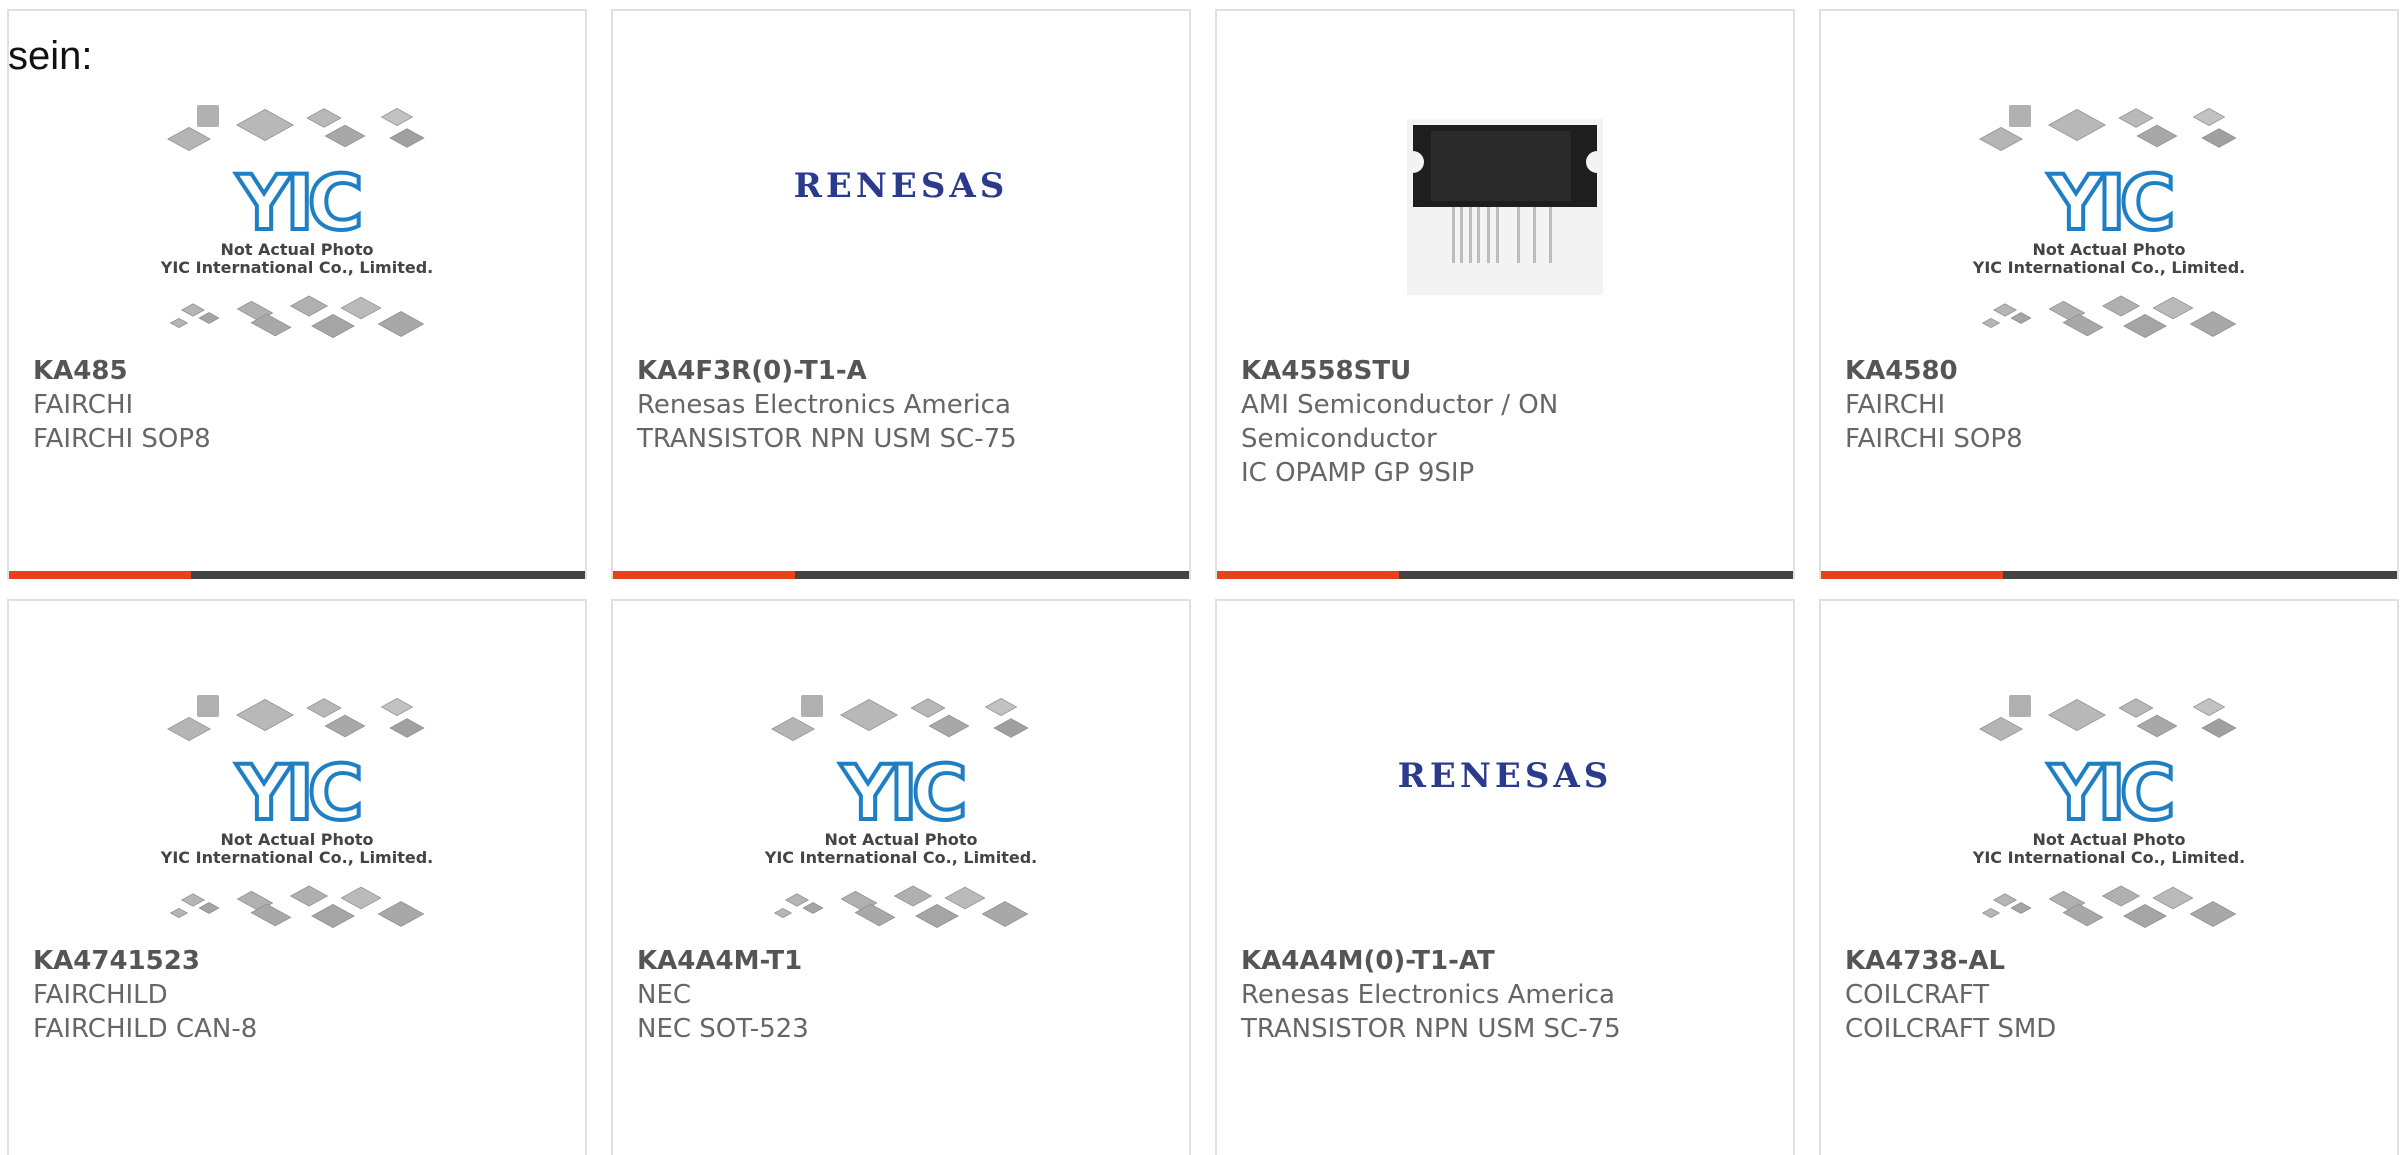 Image resolution: width=2400 pixels, height=1155 pixels. I want to click on part-number-link: KA4741523, so click(301, 961).